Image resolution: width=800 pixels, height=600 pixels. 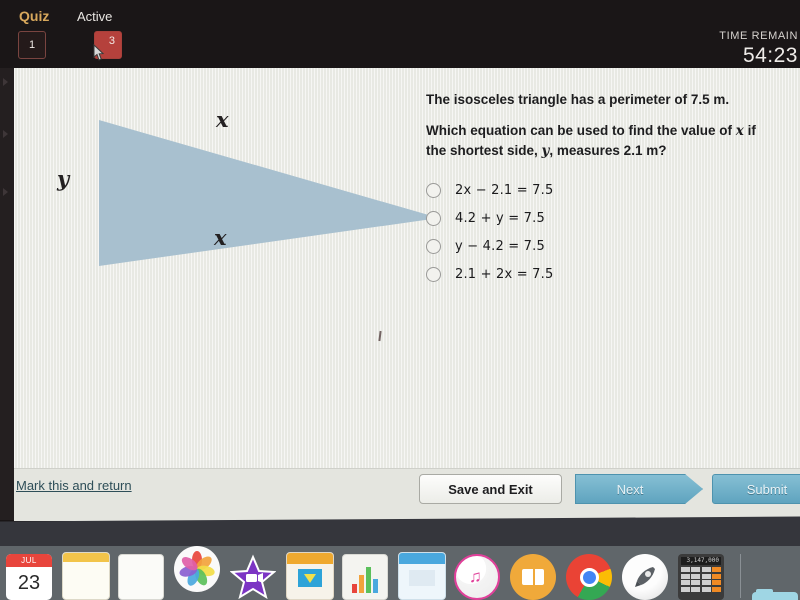 I want to click on dock-item-pages, so click(x=422, y=576).